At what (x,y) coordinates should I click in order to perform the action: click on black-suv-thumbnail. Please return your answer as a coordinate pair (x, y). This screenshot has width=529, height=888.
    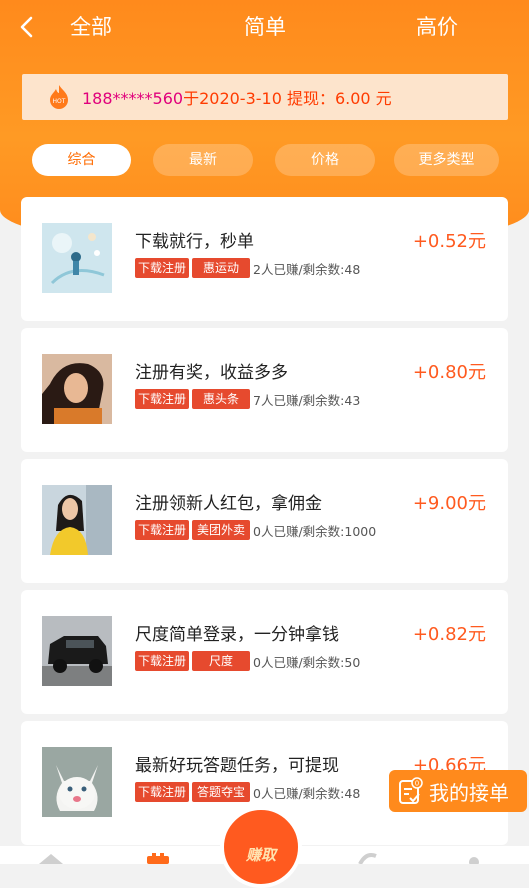
    Looking at the image, I should click on (77, 651).